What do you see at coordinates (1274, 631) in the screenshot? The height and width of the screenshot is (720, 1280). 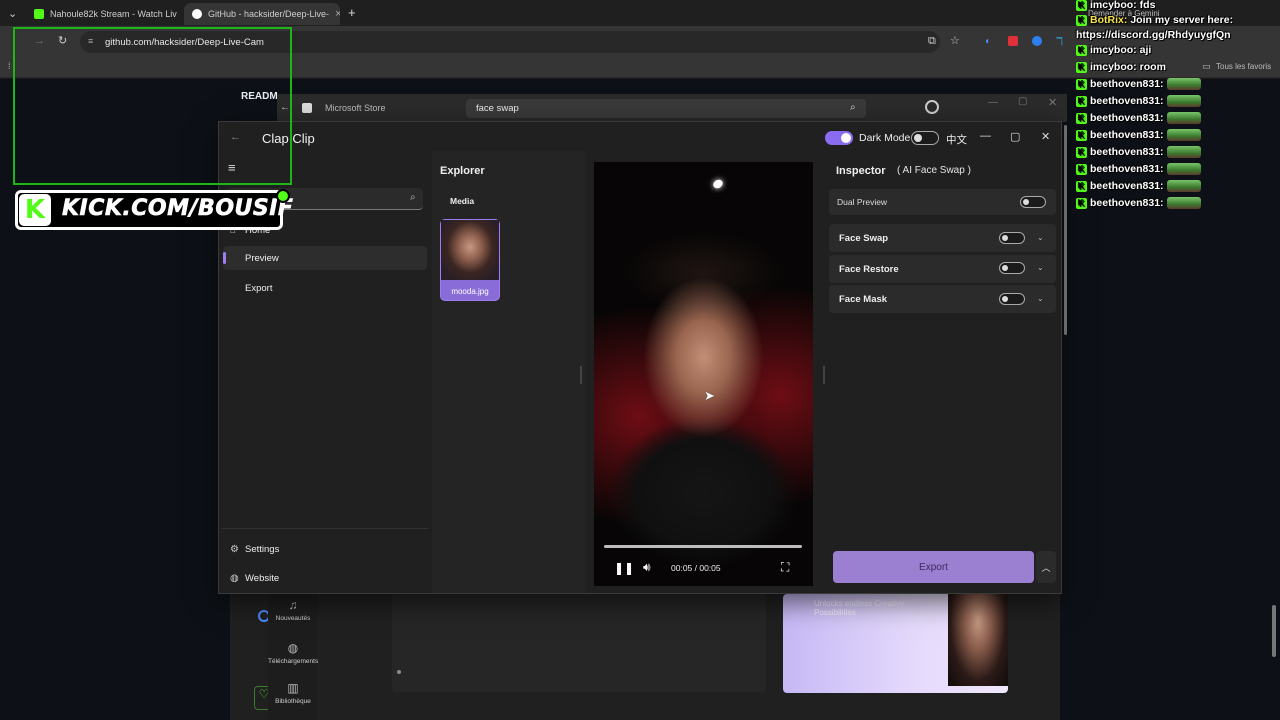 I see `page-scrollbar` at bounding box center [1274, 631].